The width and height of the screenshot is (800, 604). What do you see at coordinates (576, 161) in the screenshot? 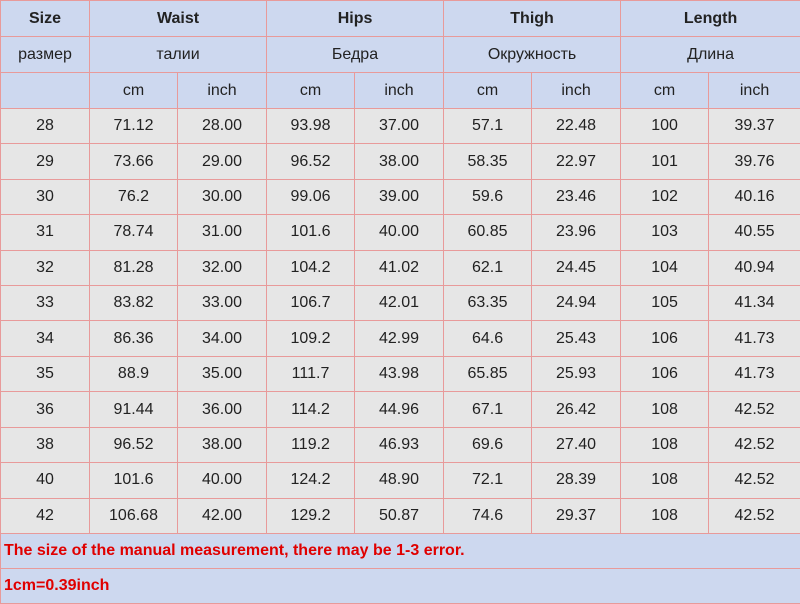
I see `measurement-cell: 22.97` at bounding box center [576, 161].